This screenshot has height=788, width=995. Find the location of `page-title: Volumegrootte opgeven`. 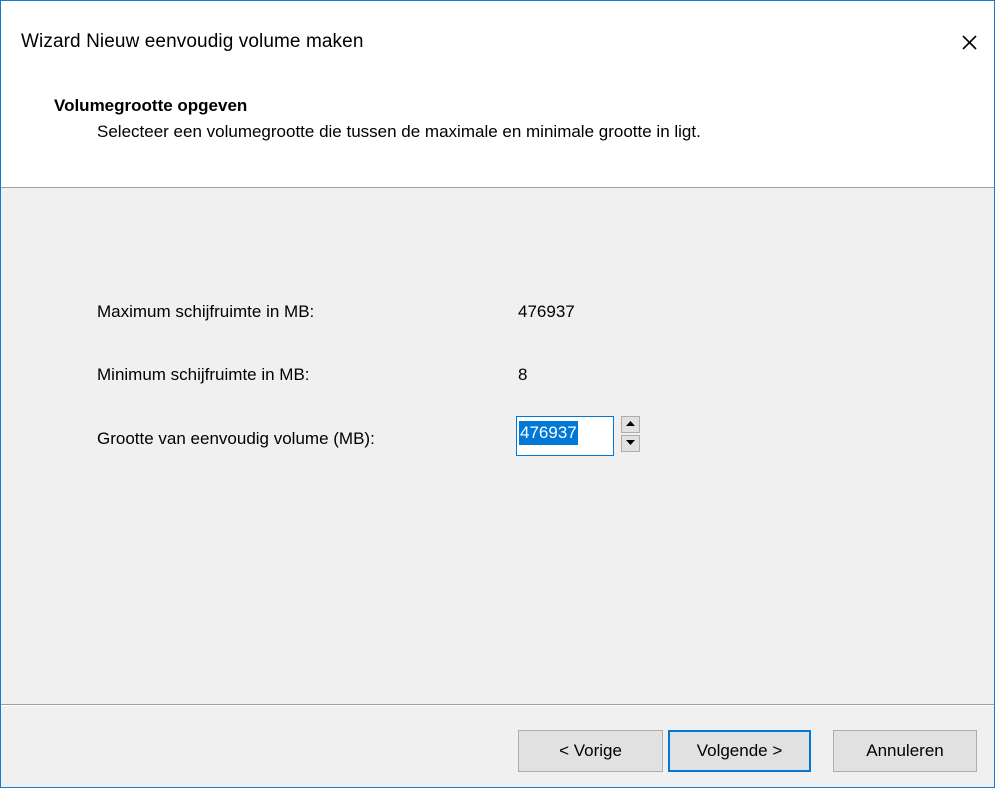

page-title: Volumegrootte opgeven is located at coordinates (151, 105).